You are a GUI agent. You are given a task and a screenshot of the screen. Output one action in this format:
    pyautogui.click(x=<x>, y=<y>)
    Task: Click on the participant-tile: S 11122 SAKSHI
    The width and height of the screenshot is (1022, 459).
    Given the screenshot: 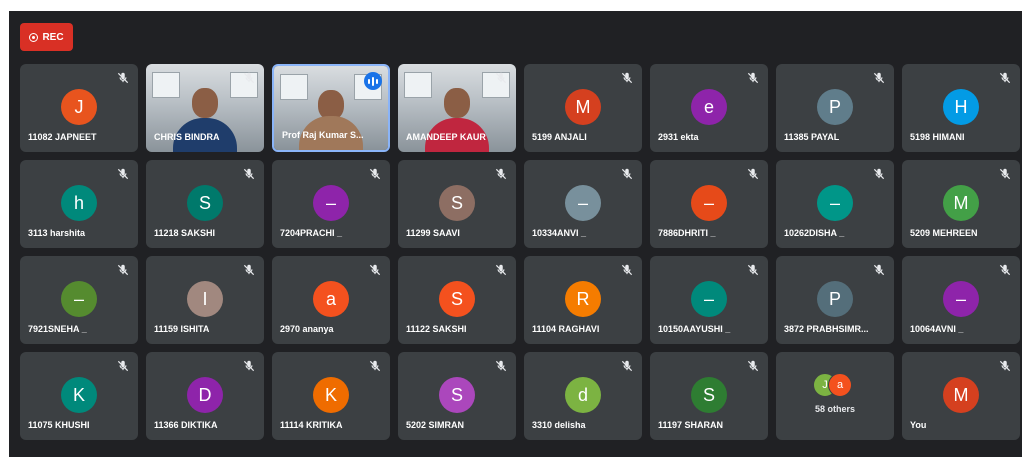 What is the action you would take?
    pyautogui.click(x=457, y=300)
    